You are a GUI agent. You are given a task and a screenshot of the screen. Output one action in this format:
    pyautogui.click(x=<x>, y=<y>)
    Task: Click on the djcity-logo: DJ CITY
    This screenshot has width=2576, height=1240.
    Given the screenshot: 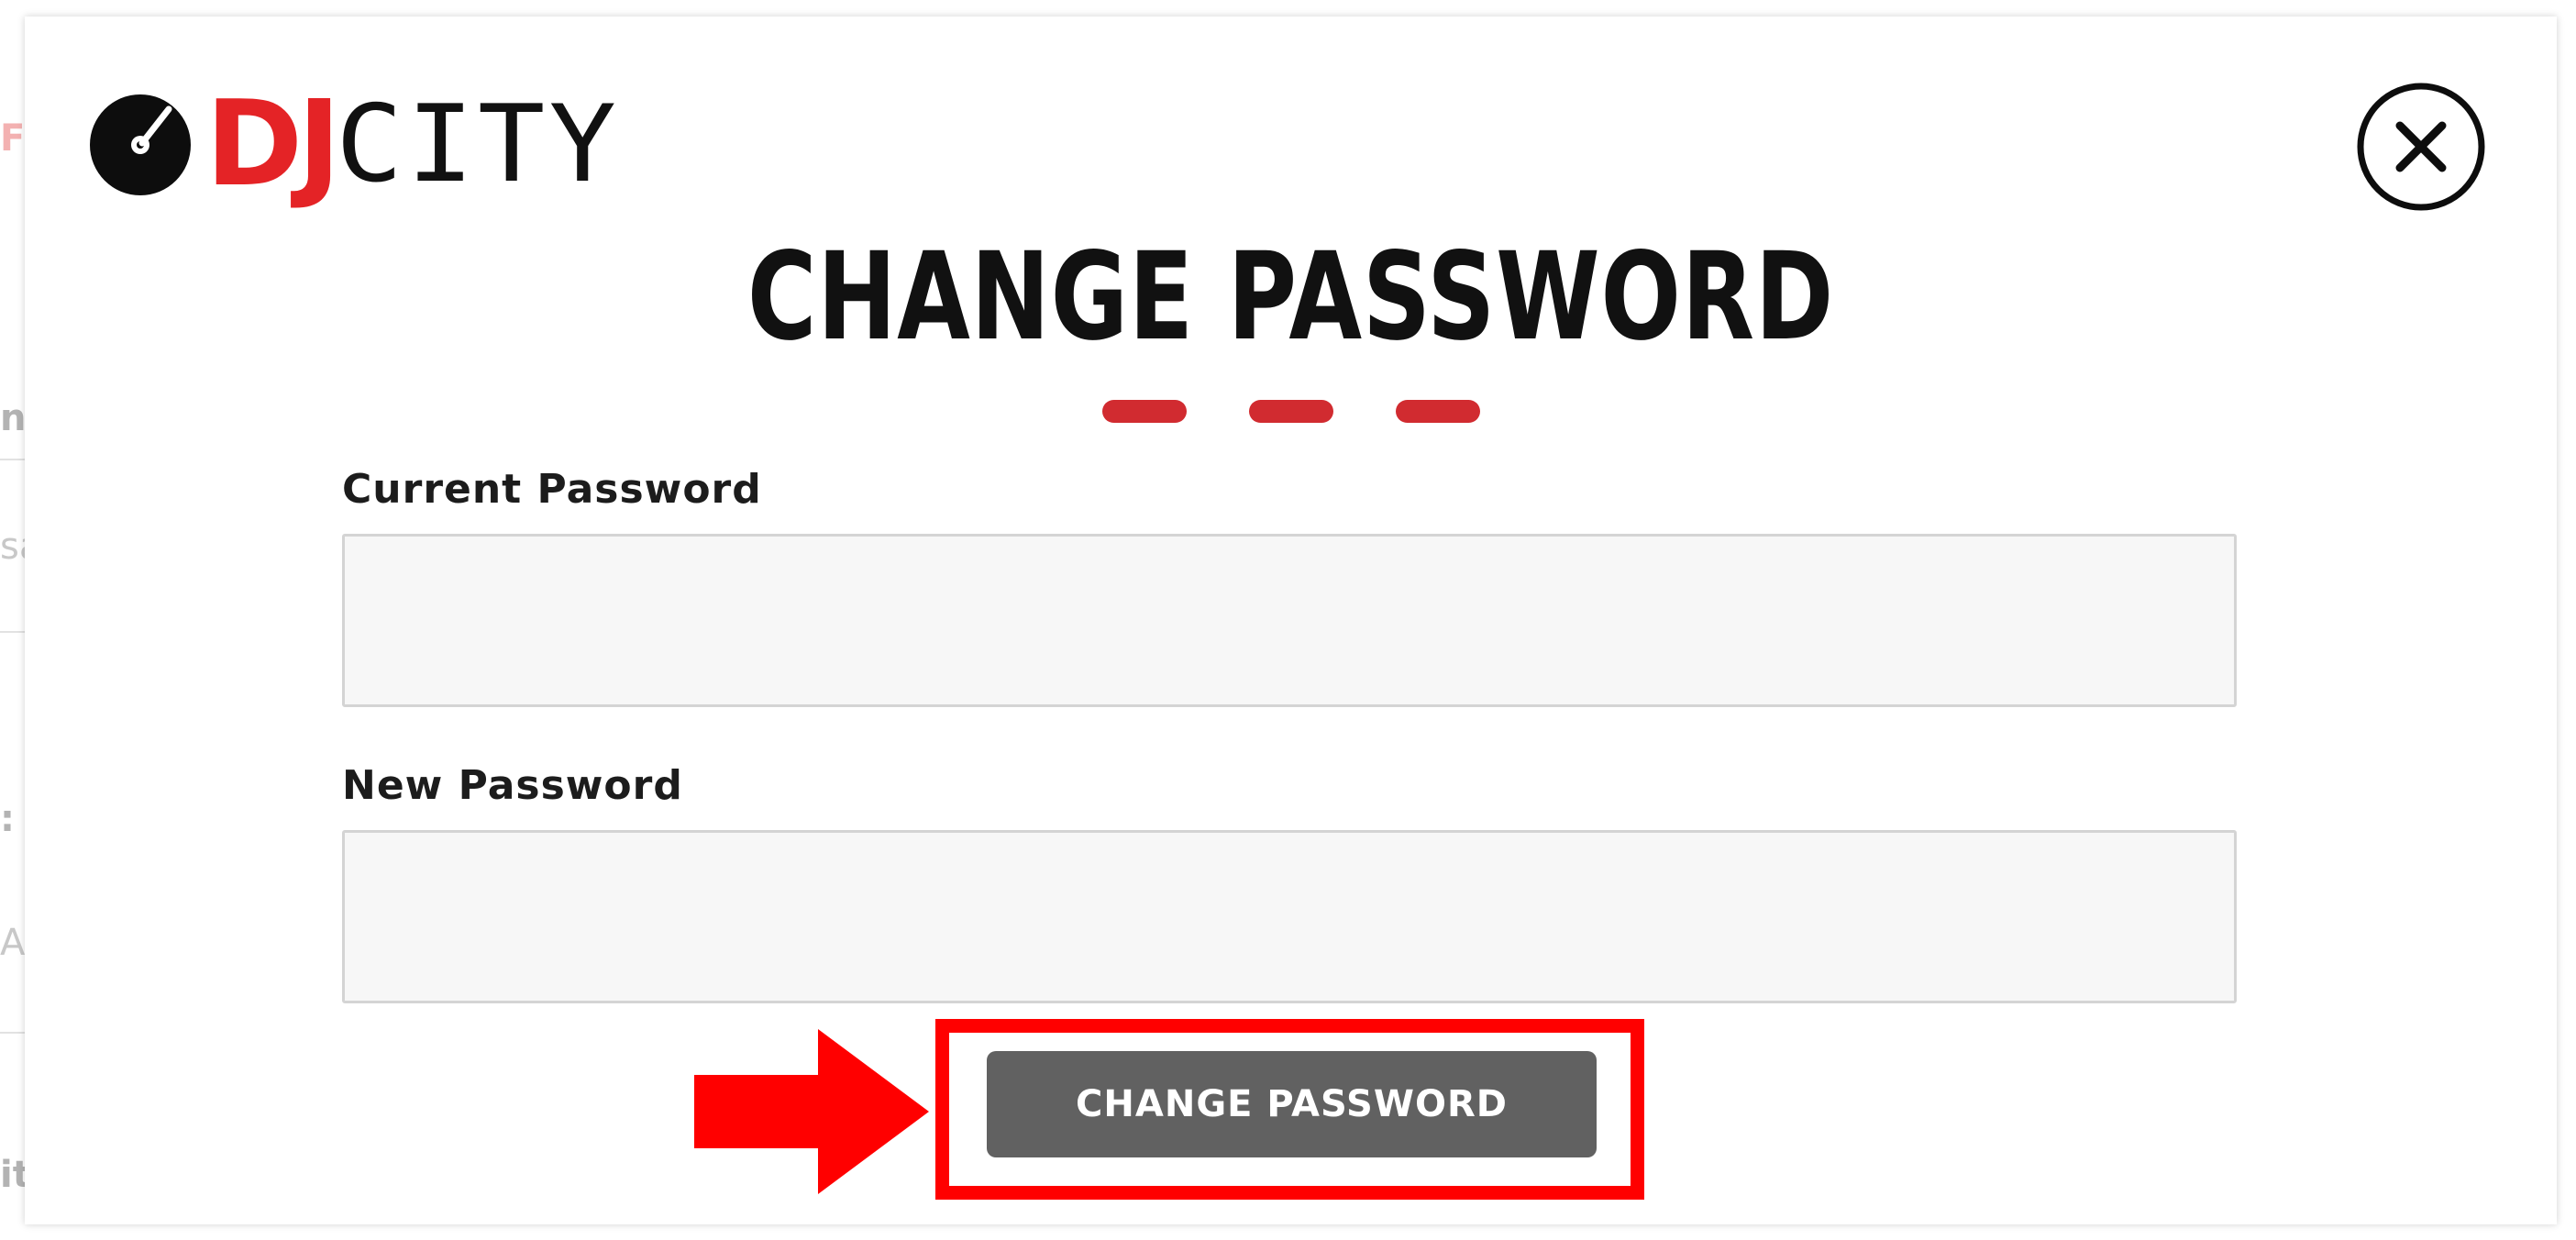 What is the action you would take?
    pyautogui.click(x=353, y=144)
    